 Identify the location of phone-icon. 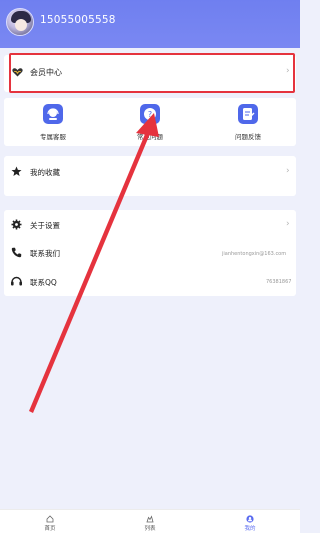
(16, 252).